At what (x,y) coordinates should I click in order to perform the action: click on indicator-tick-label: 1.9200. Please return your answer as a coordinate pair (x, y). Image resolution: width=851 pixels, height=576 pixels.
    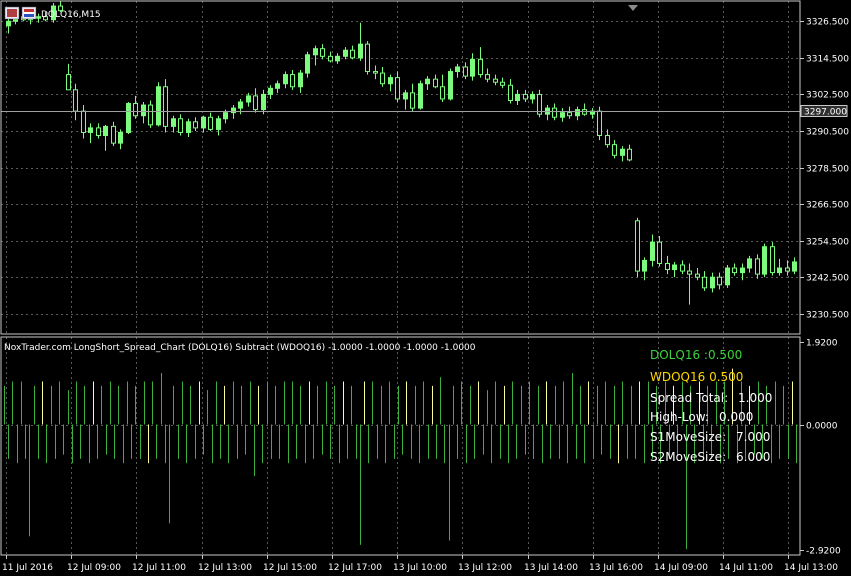
    Looking at the image, I should click on (822, 344).